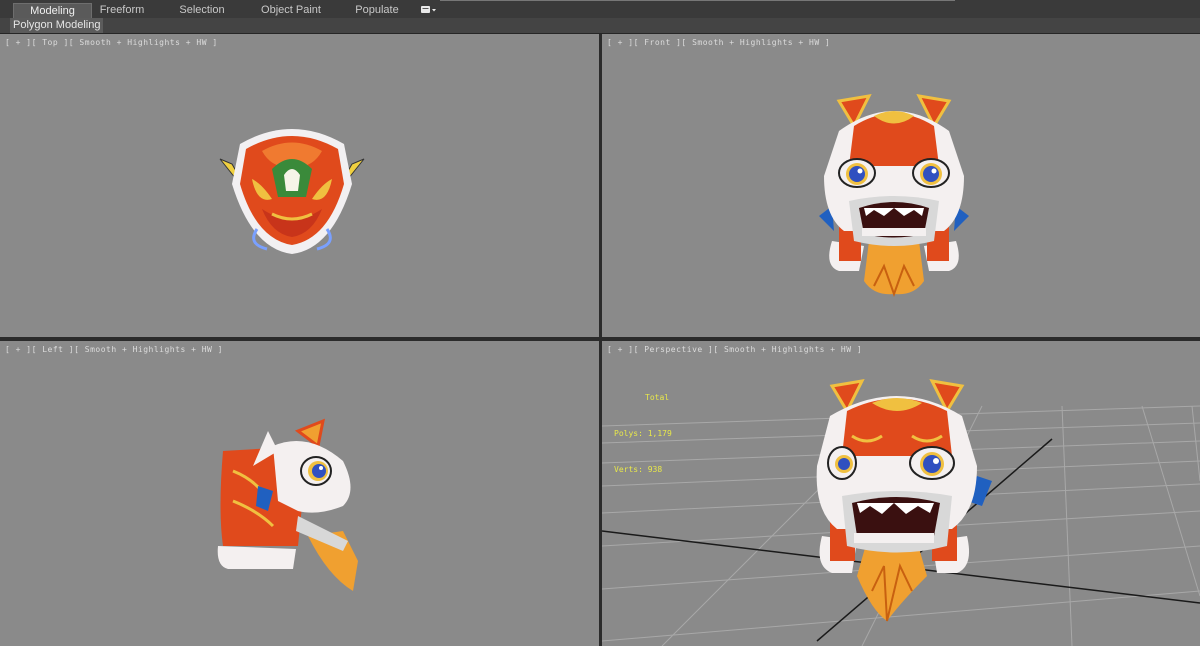 The image size is (1200, 646). I want to click on tab-freeform: Freeform, so click(122, 10).